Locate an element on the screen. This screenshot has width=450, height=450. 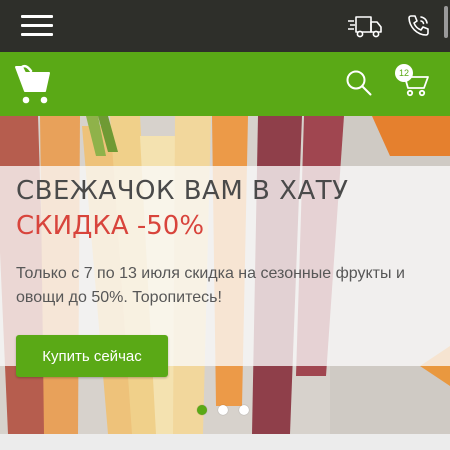
hero-title: СВЕЖАЧОК ВАМ В ХАТУ is located at coordinates (182, 191).